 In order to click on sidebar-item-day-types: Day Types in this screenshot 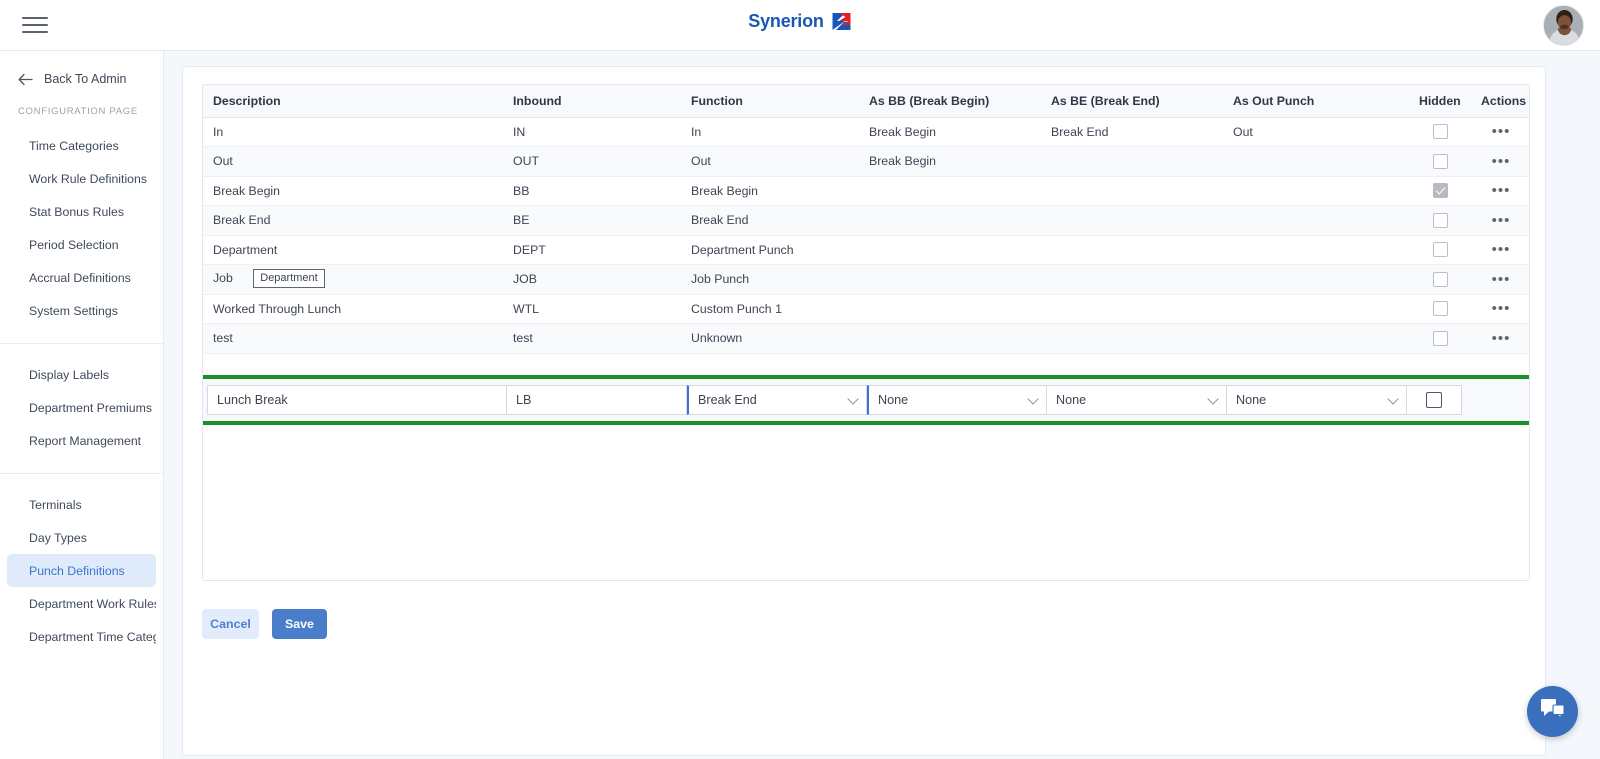, I will do `click(81, 537)`.